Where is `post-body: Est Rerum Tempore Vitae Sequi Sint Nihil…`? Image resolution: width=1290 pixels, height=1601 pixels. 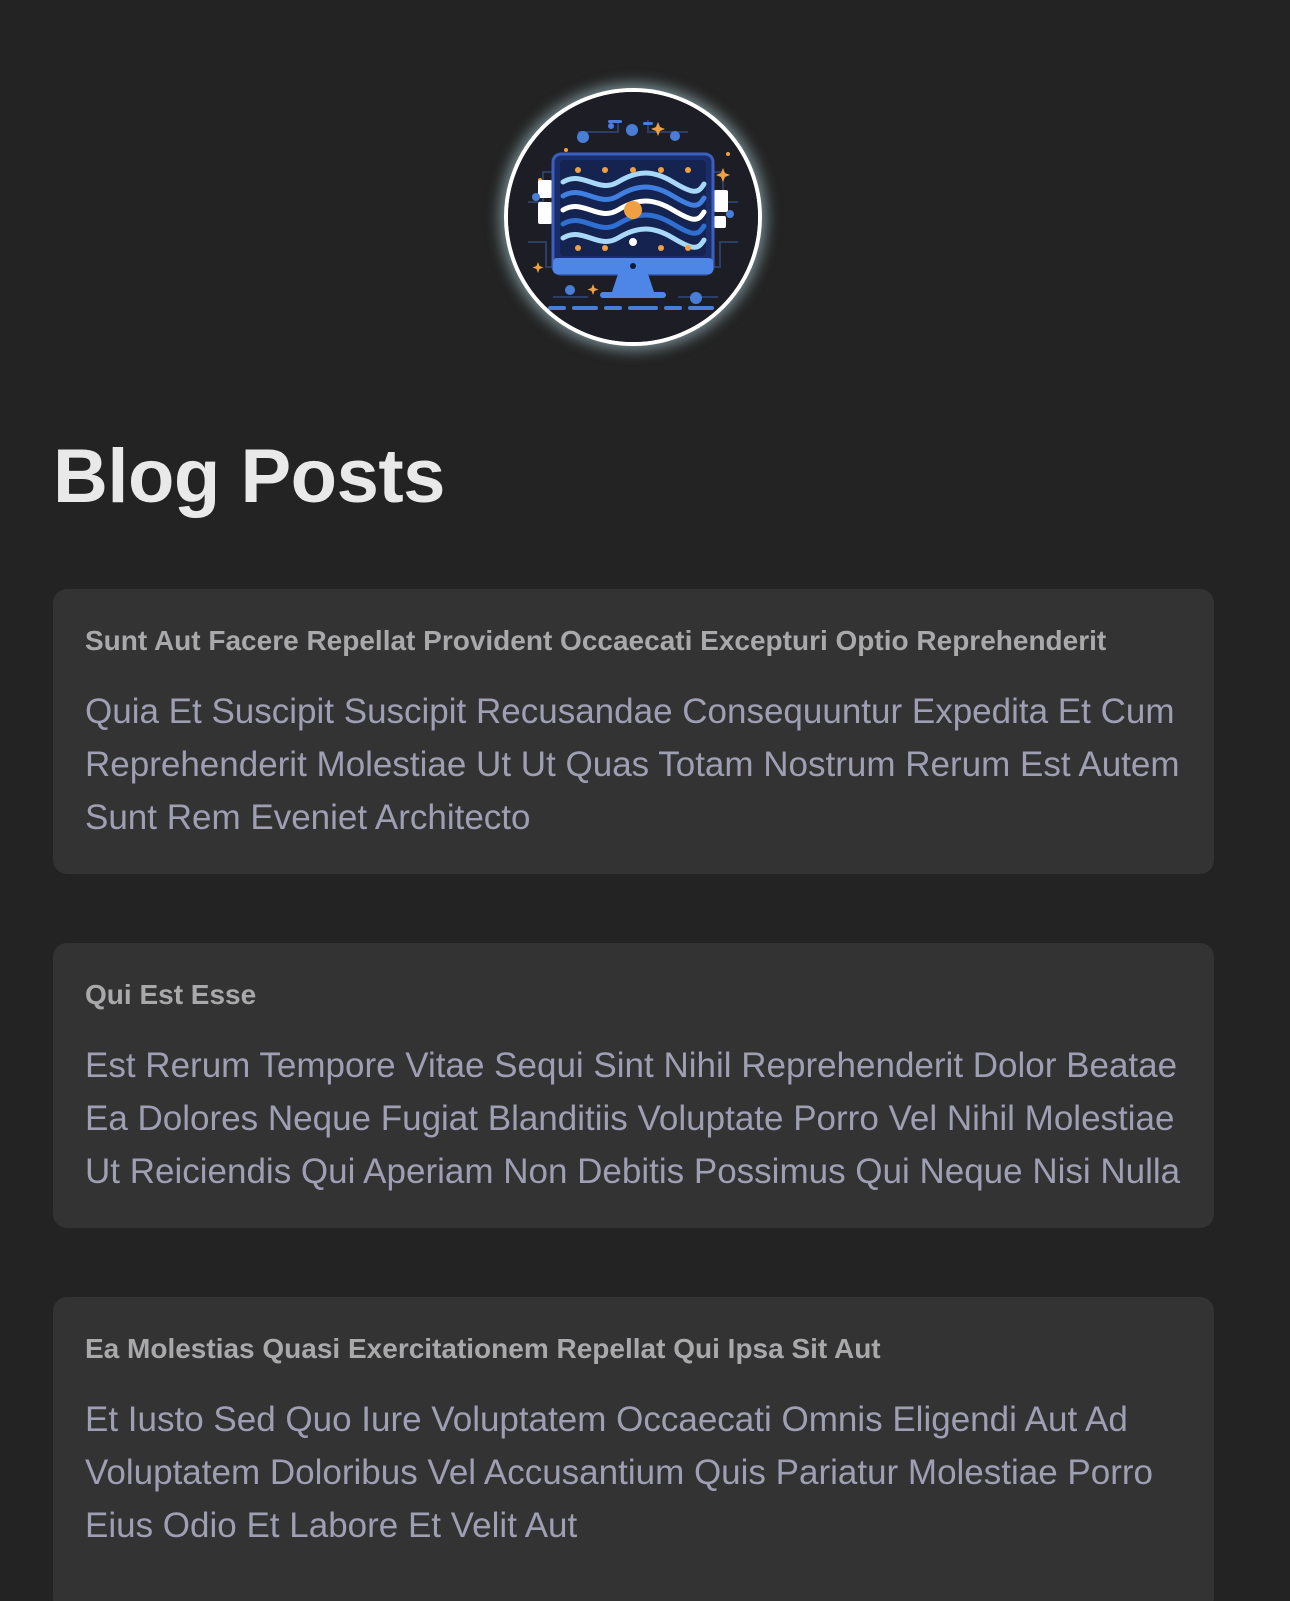 post-body: Est Rerum Tempore Vitae Sequi Sint Nihil… is located at coordinates (633, 1118).